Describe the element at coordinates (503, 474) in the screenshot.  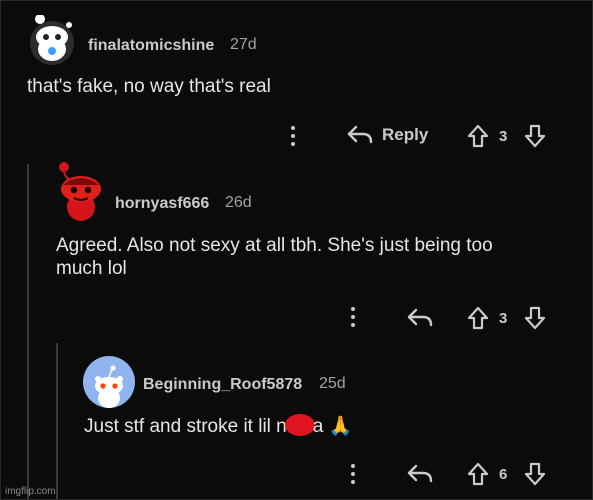
I see `vote-count: 6` at that location.